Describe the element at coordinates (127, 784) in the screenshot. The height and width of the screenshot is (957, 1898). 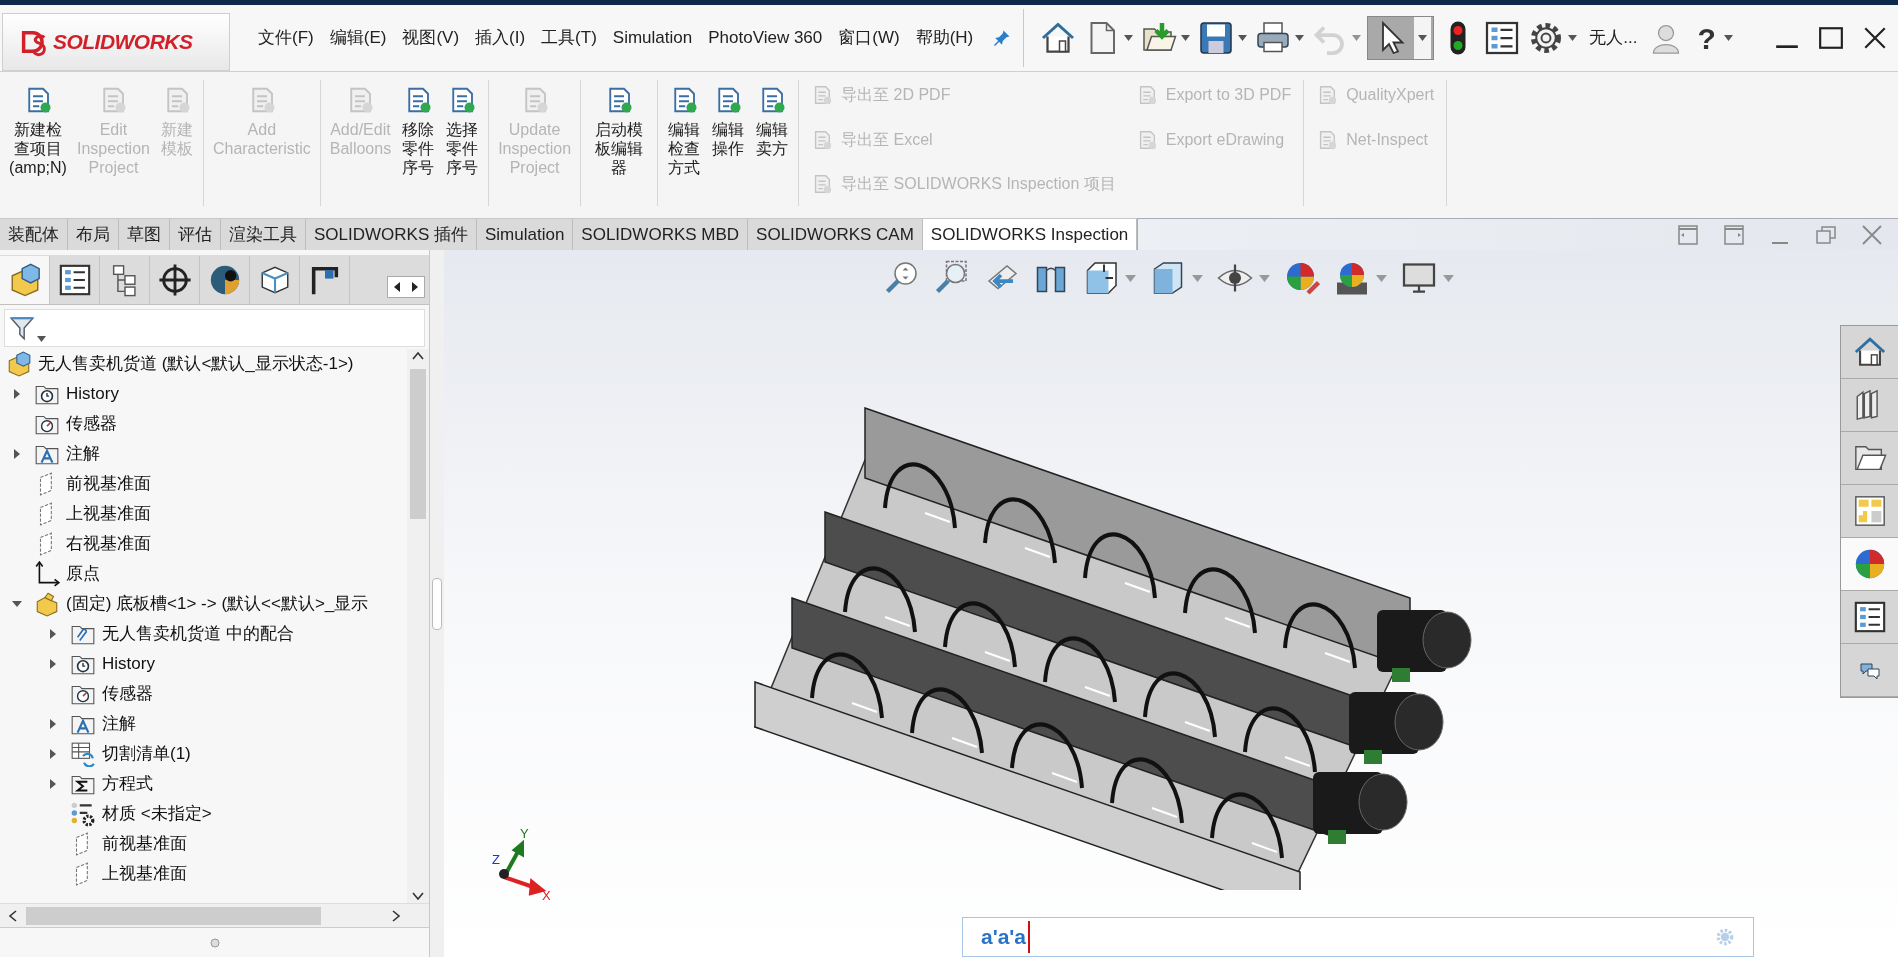
I see `tree-item-label: 方程式` at that location.